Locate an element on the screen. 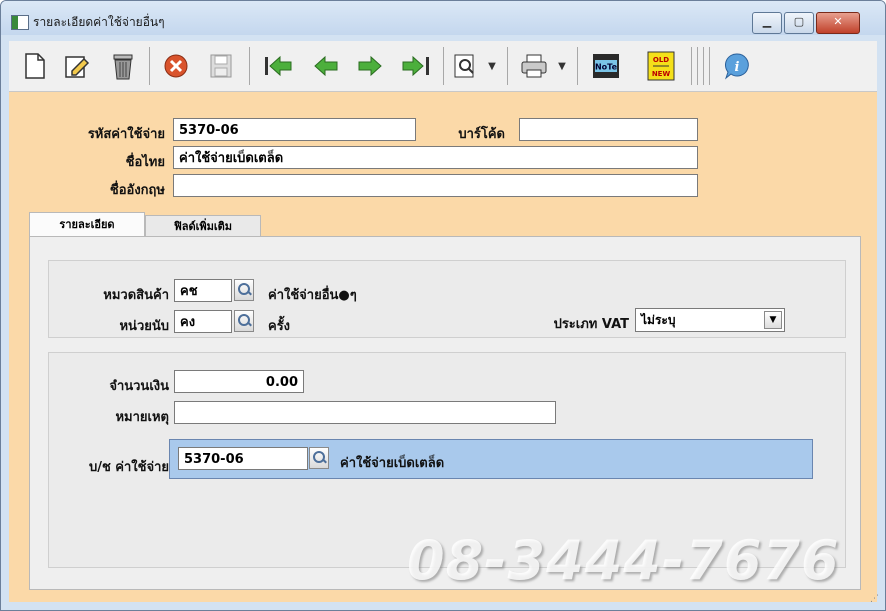 This screenshot has height=611, width=886. unit-description: ครั้ง is located at coordinates (279, 326).